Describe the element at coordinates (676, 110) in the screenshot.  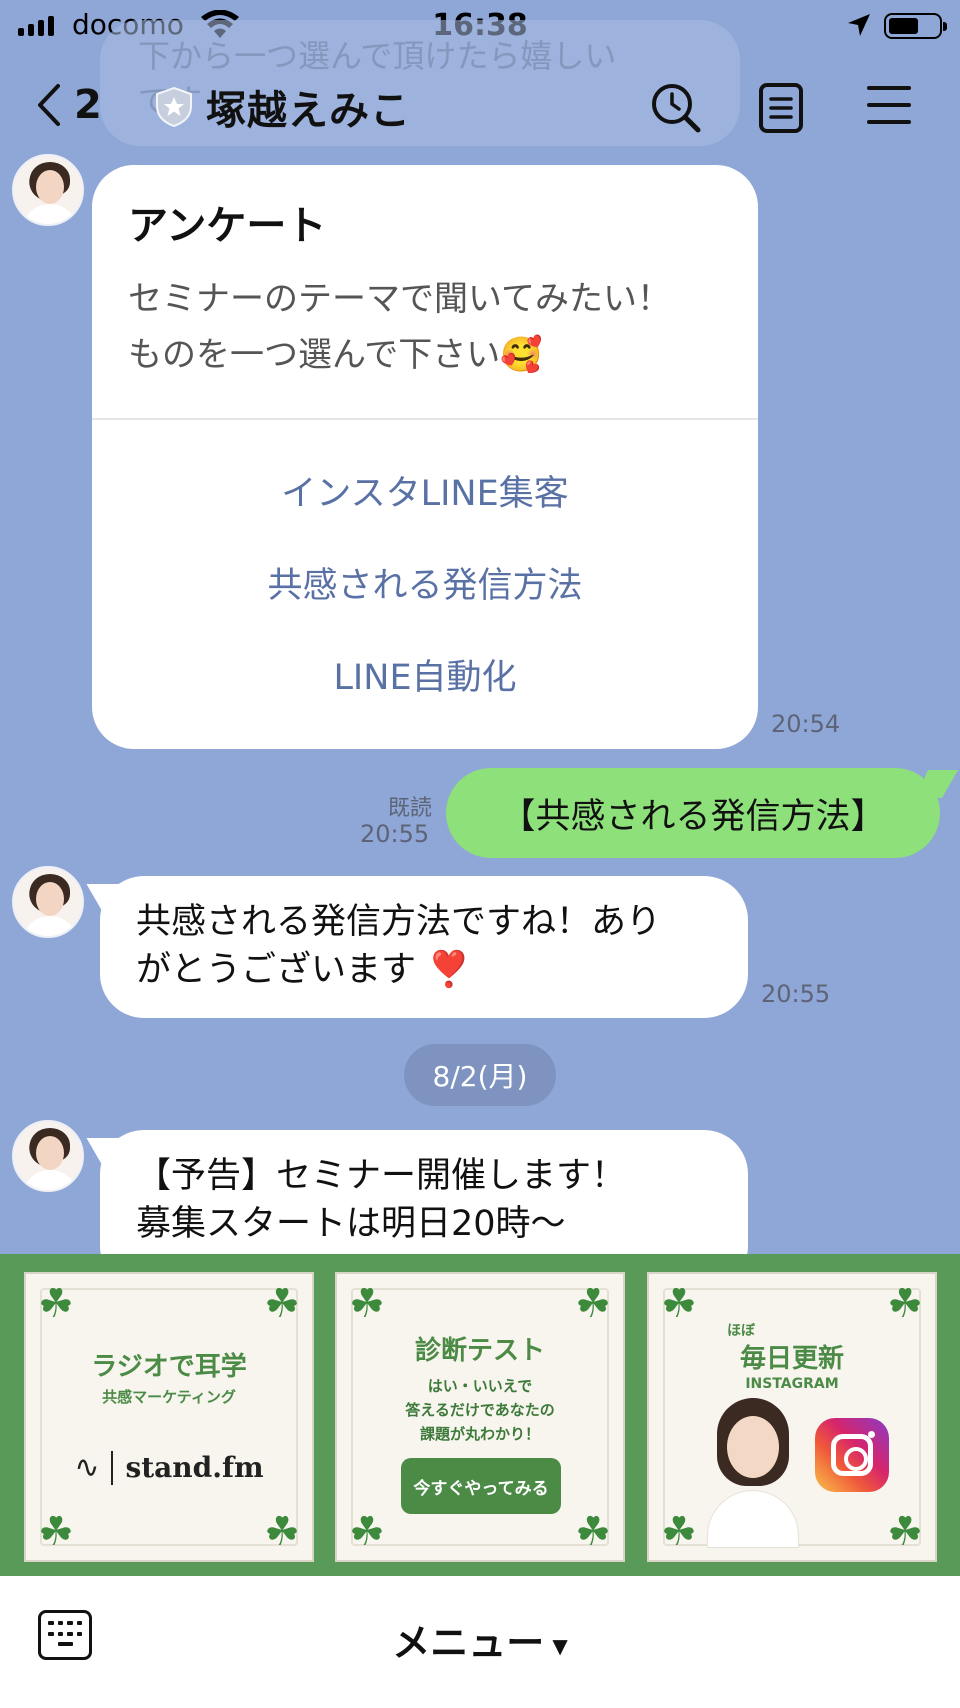
I see `search-icon` at that location.